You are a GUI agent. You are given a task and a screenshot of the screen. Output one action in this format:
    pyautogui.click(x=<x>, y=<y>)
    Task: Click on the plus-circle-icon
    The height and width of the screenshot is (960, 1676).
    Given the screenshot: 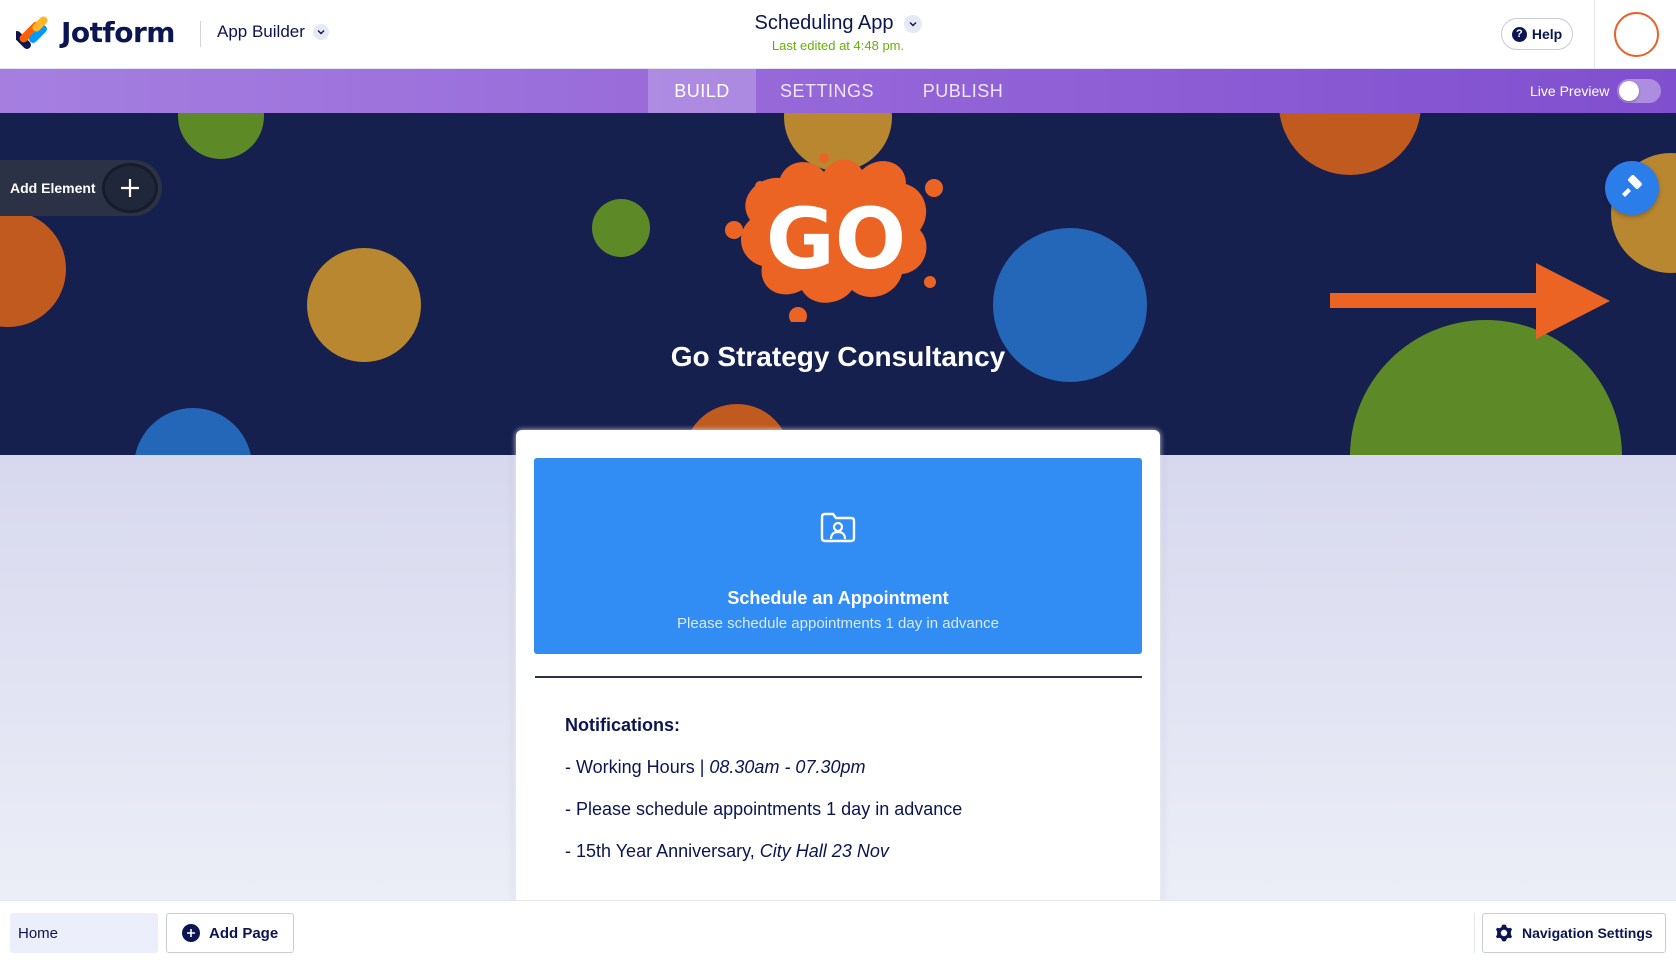 What is the action you would take?
    pyautogui.click(x=191, y=933)
    